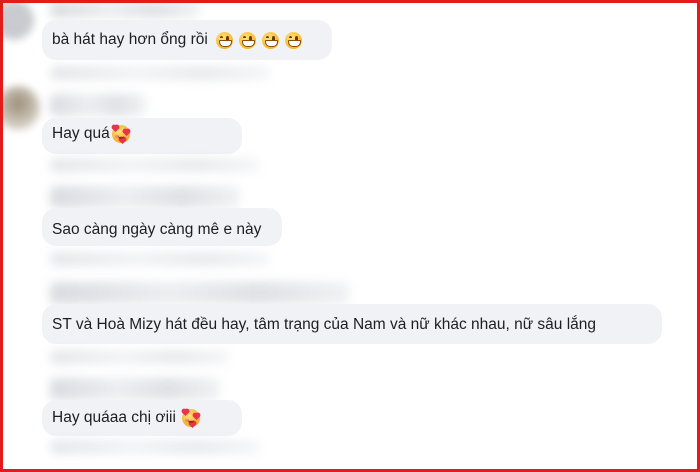 The image size is (700, 472). I want to click on comment-text: Sao càng ngày càng mê e này, so click(156, 230).